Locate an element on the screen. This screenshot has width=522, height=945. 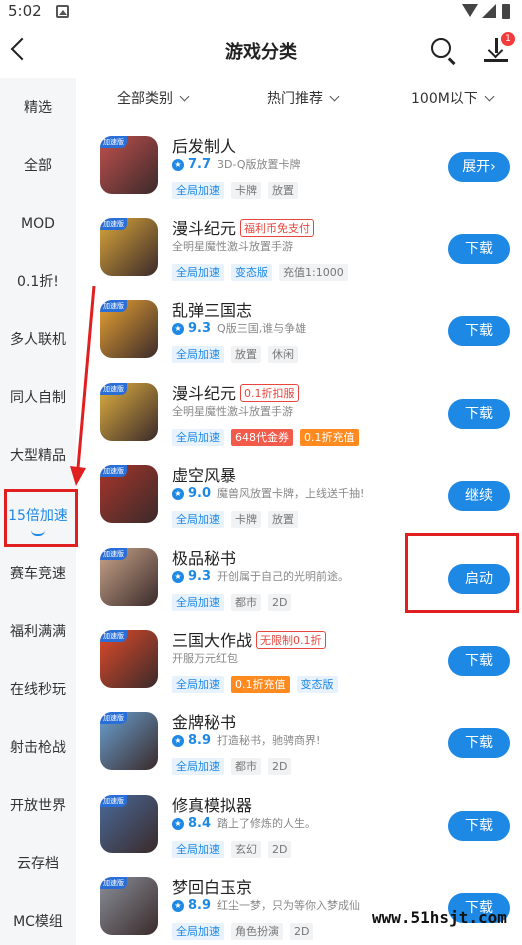
sidebar-item: 0.1折! is located at coordinates (38, 282).